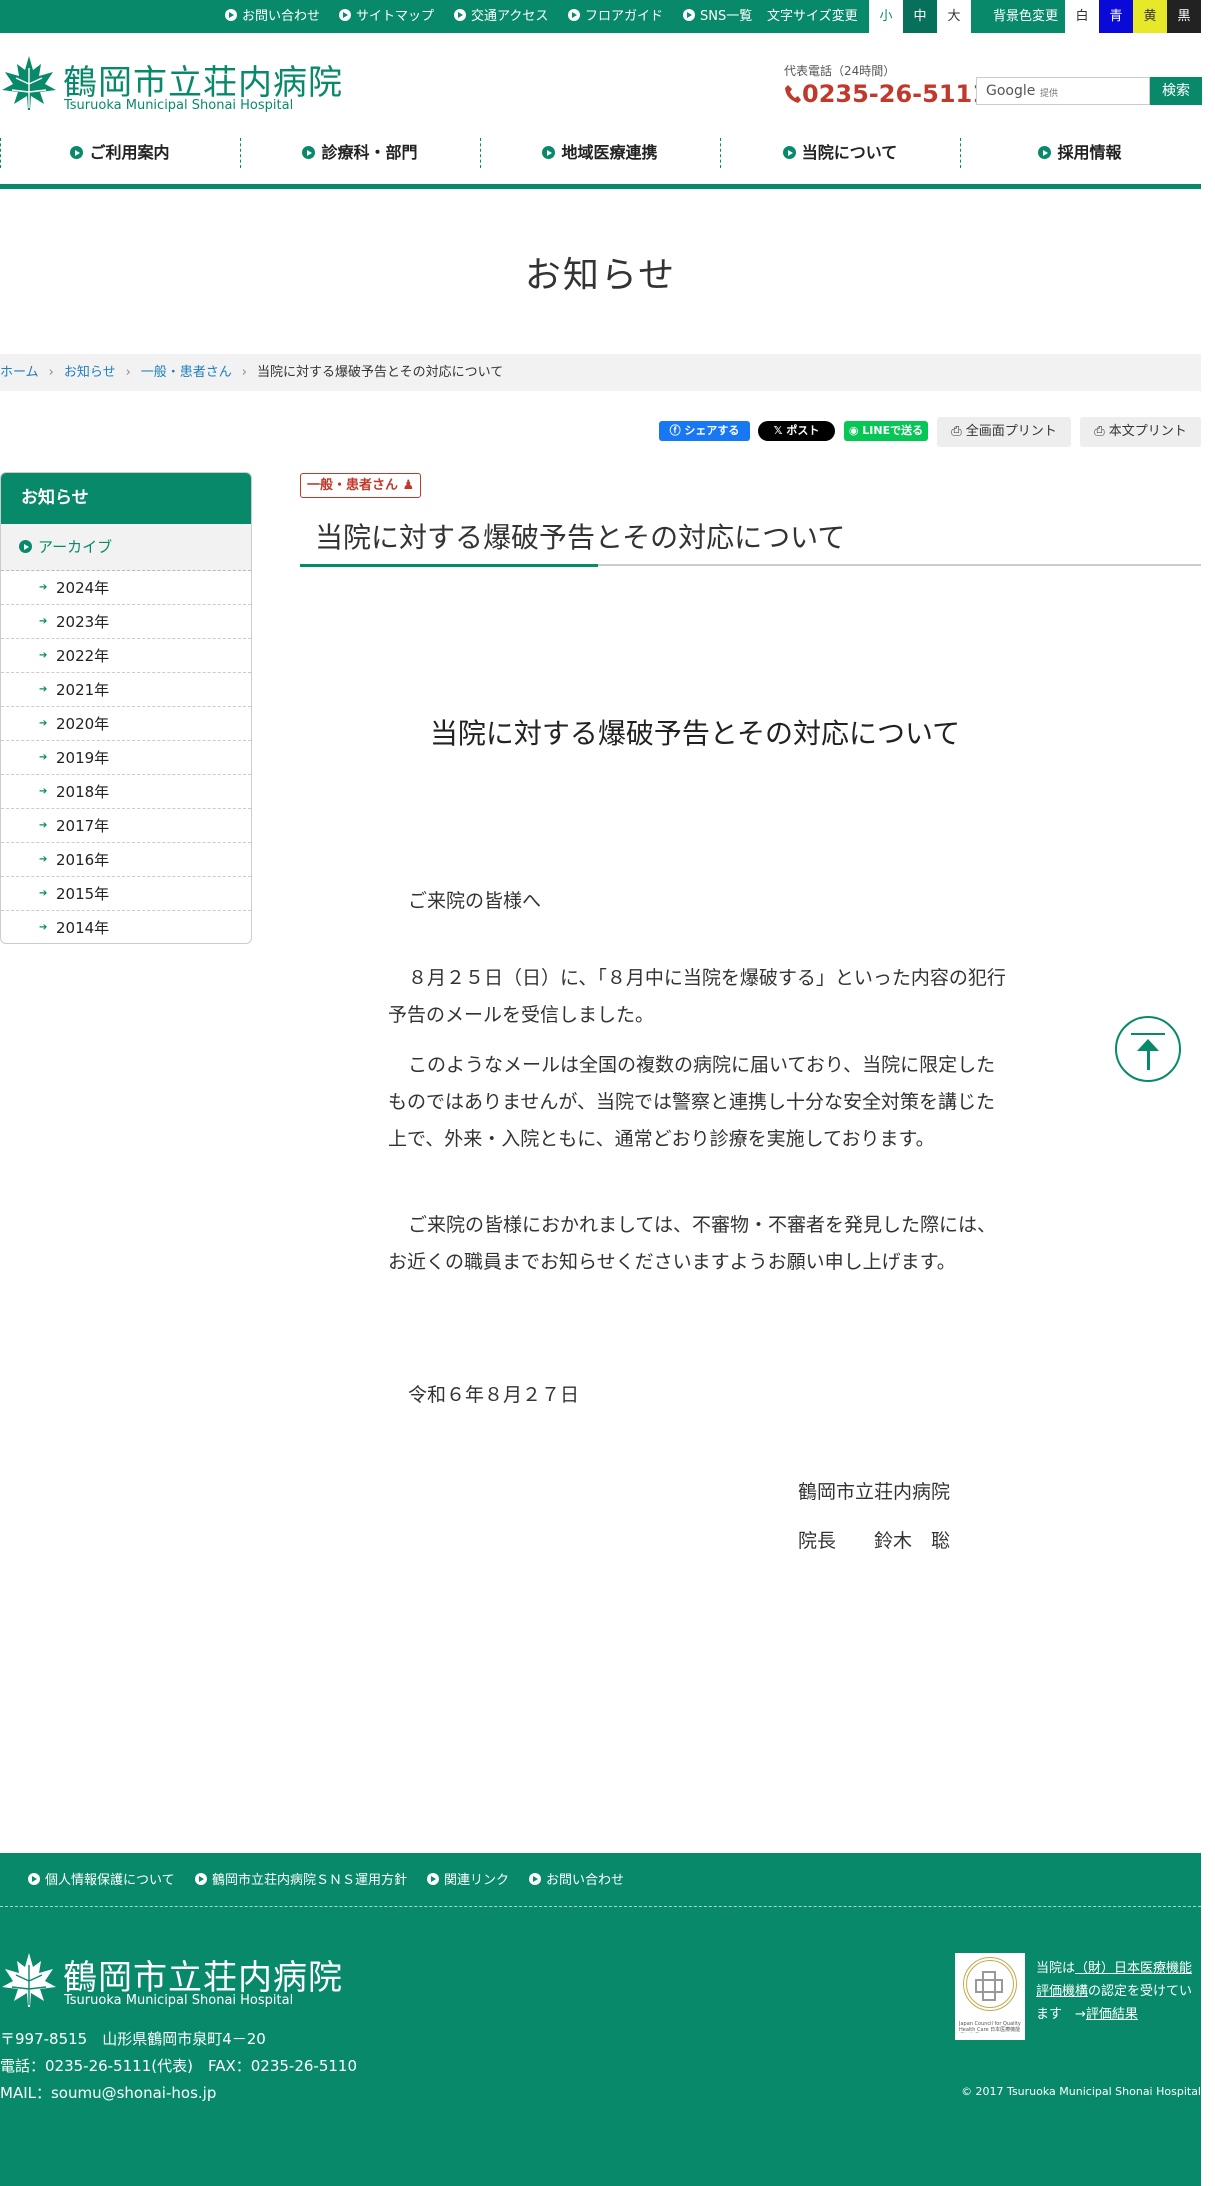  Describe the element at coordinates (600, 1906) in the screenshot. I see `footer-divider` at that location.